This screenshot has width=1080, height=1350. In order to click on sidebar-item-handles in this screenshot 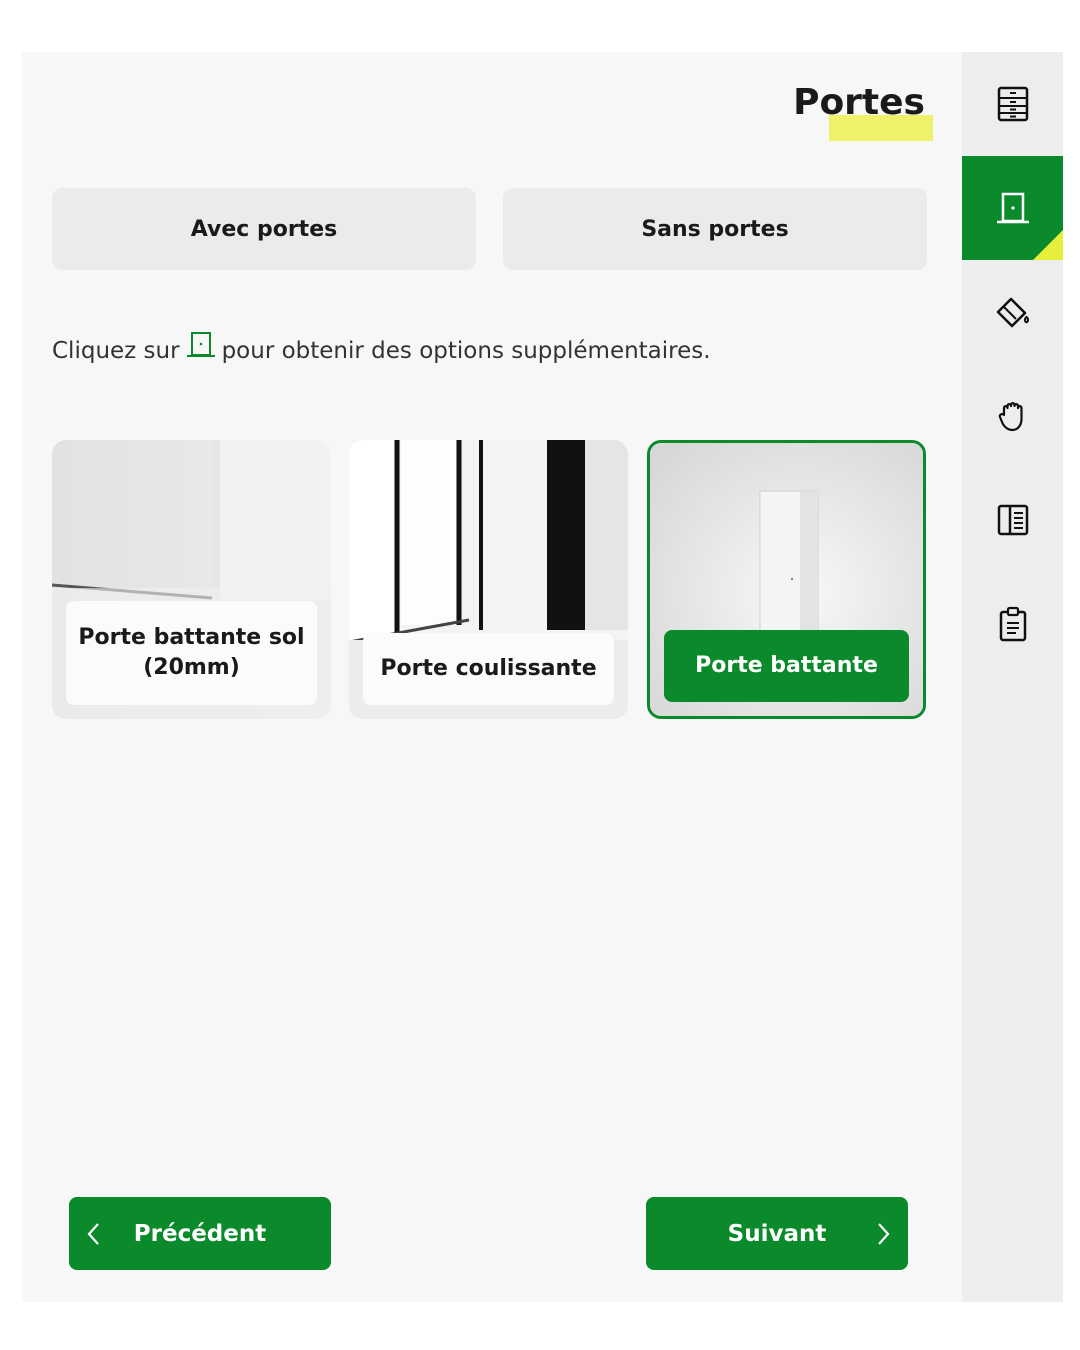, I will do `click(1012, 416)`.